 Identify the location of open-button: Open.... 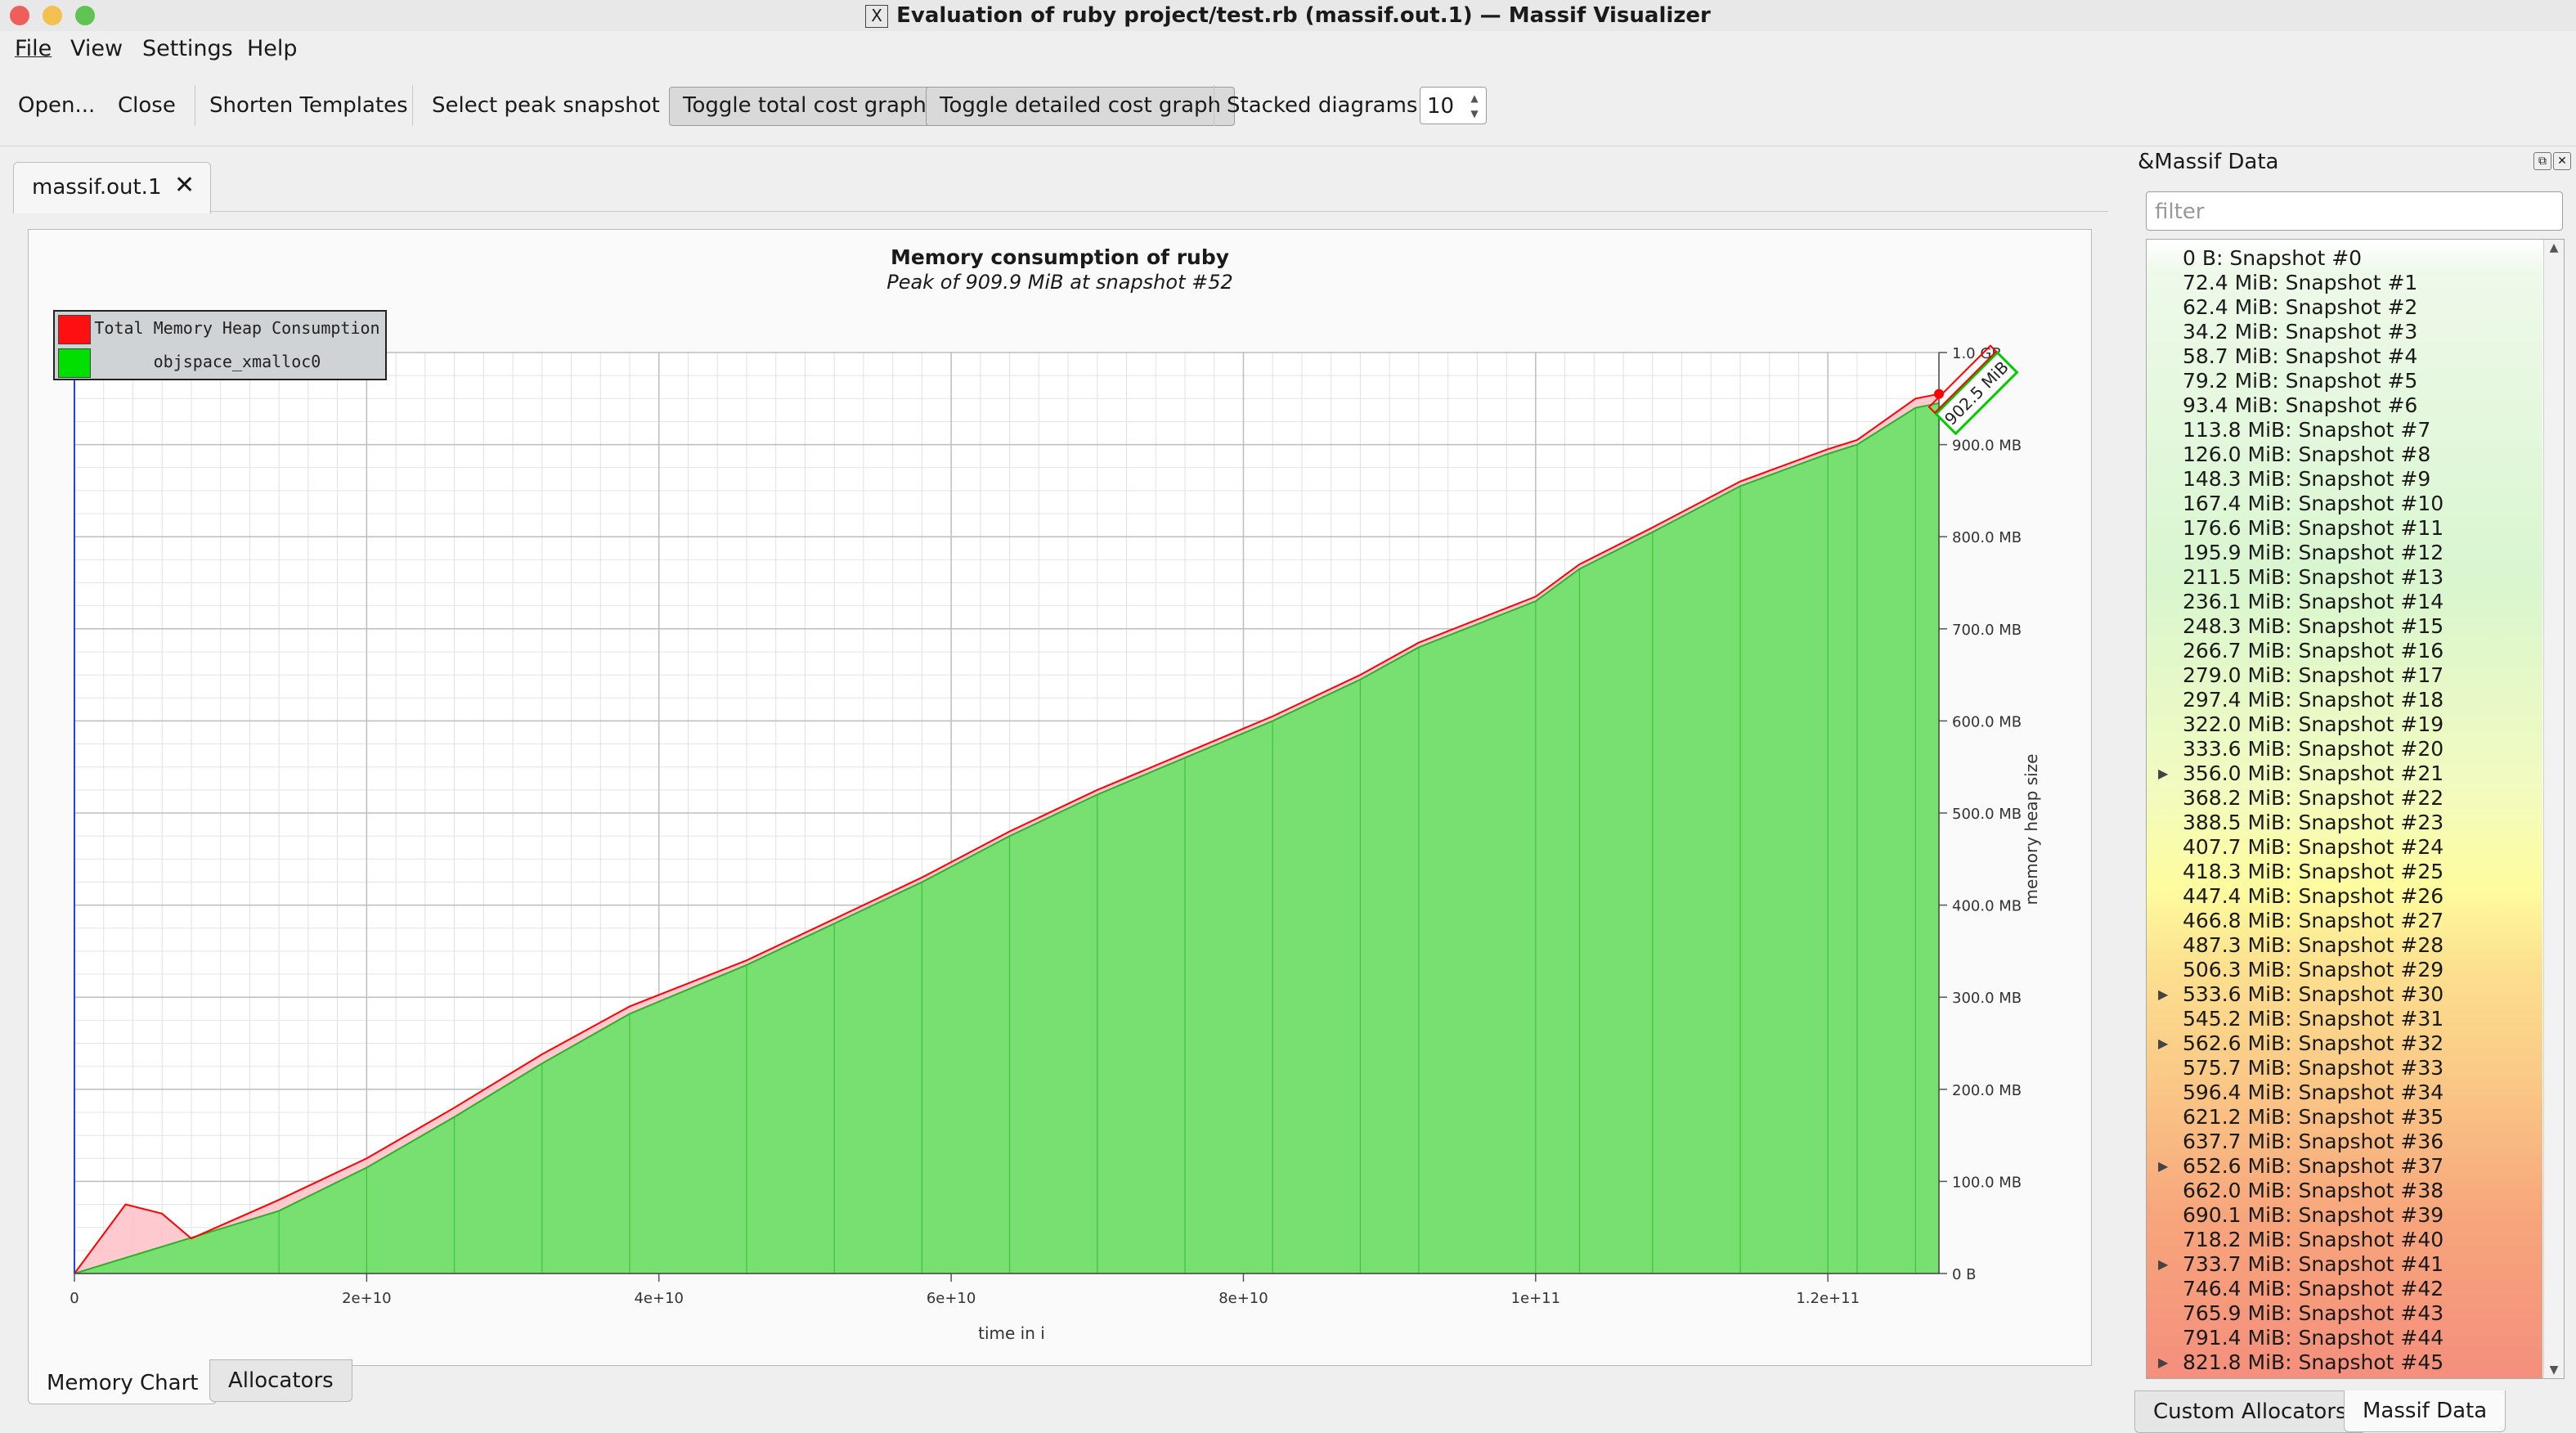
(57, 105).